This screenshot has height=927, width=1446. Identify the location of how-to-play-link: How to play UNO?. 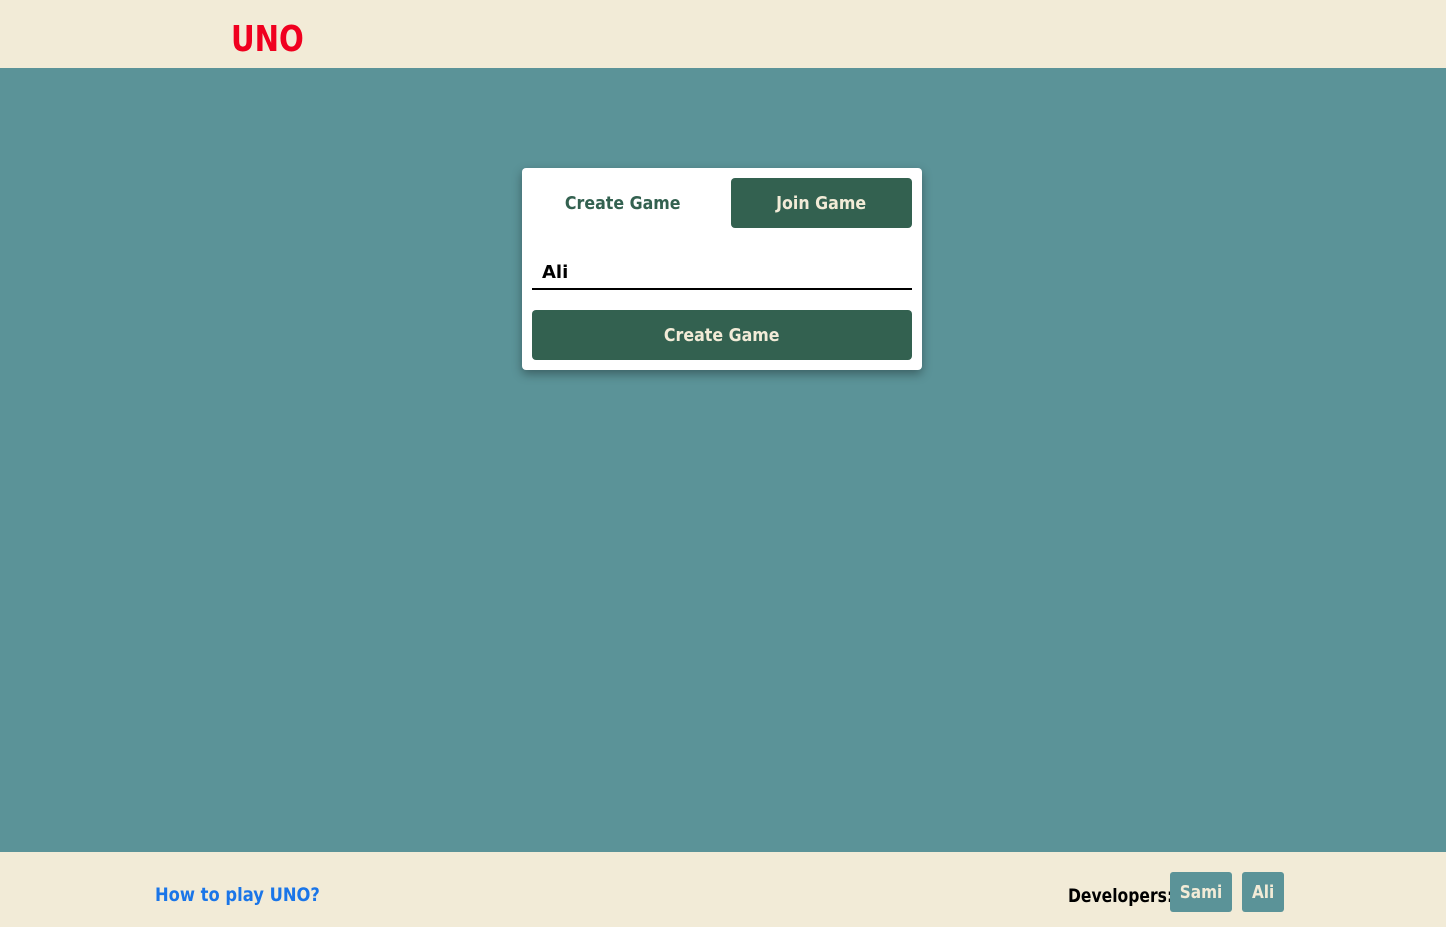
(237, 895).